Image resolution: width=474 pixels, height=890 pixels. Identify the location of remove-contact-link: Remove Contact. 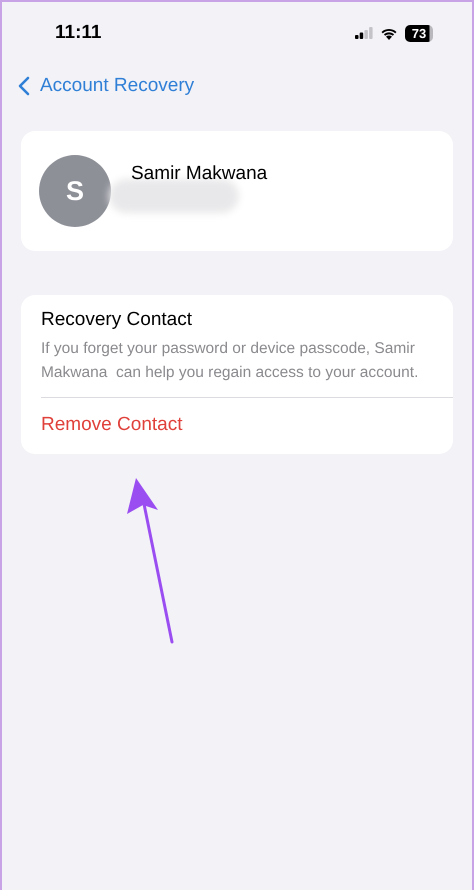
(112, 424).